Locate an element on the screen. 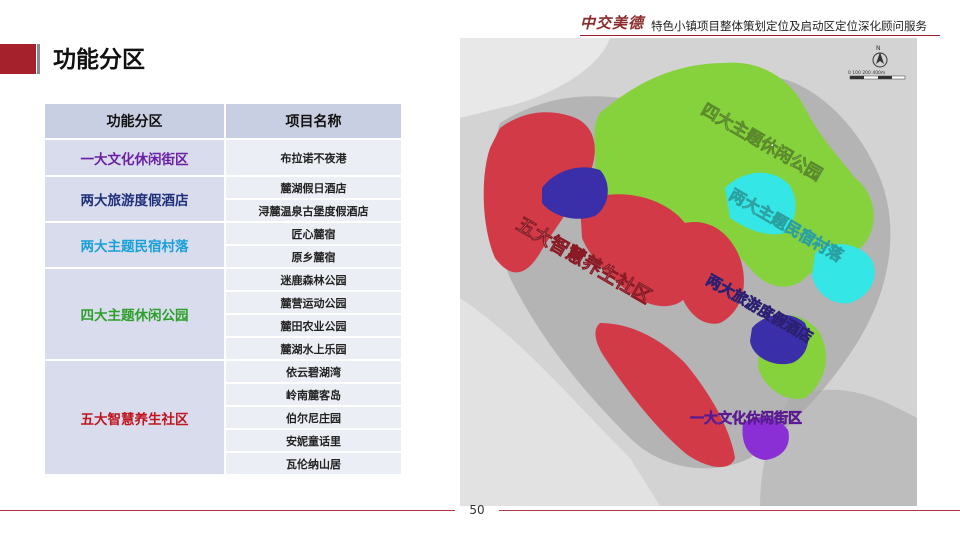  header-zone: 功能分区 is located at coordinates (134, 121).